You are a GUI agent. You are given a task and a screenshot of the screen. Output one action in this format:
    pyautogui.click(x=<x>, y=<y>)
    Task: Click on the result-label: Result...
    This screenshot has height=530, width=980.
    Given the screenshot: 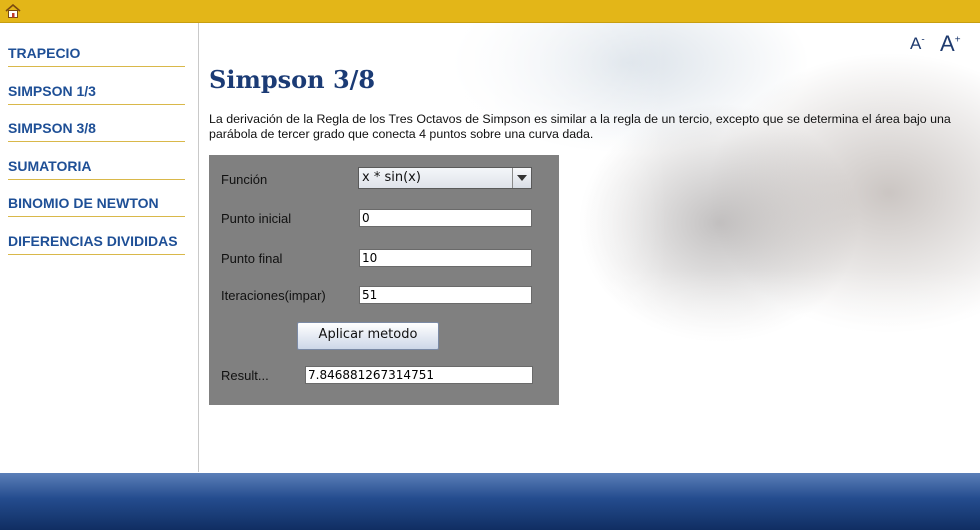 What is the action you would take?
    pyautogui.click(x=245, y=375)
    